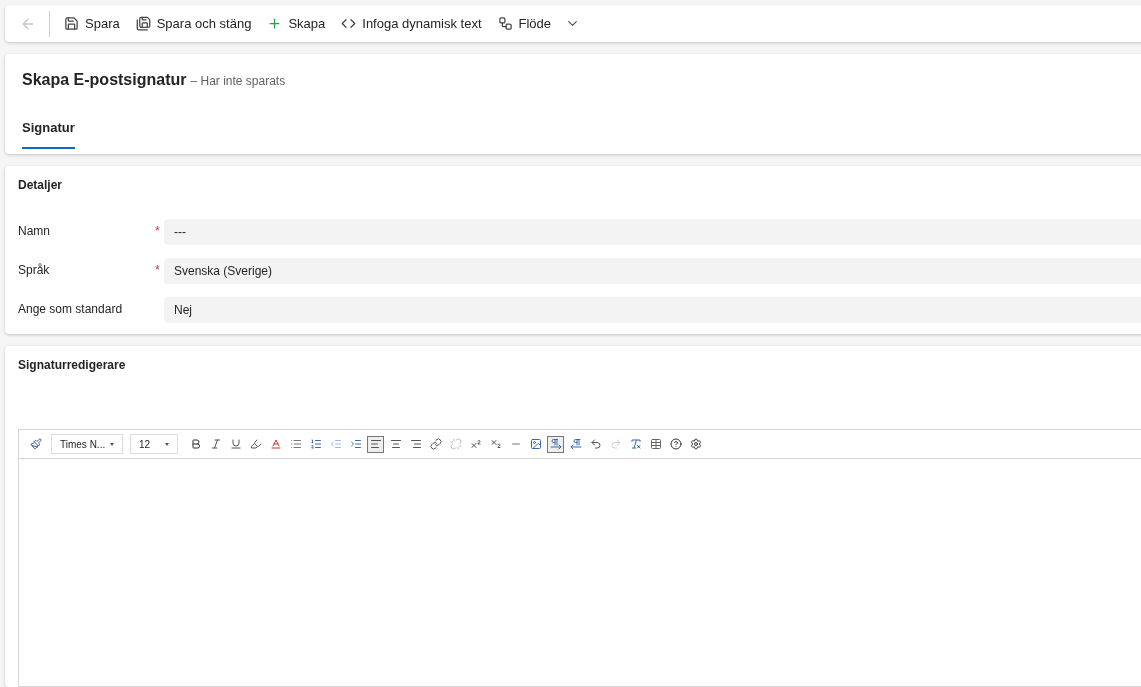 The width and height of the screenshot is (1141, 687). Describe the element at coordinates (71, 23) in the screenshot. I see `save-icon` at that location.